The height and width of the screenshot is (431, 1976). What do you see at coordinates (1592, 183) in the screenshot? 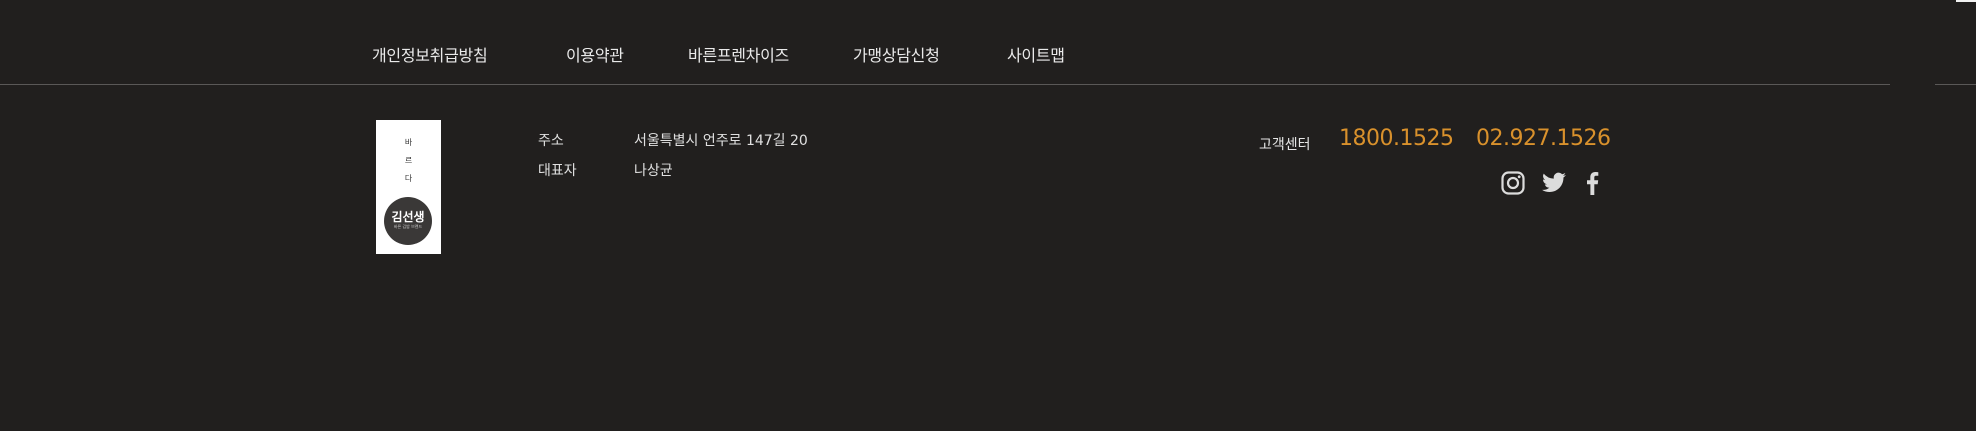
I see `facebook-icon` at bounding box center [1592, 183].